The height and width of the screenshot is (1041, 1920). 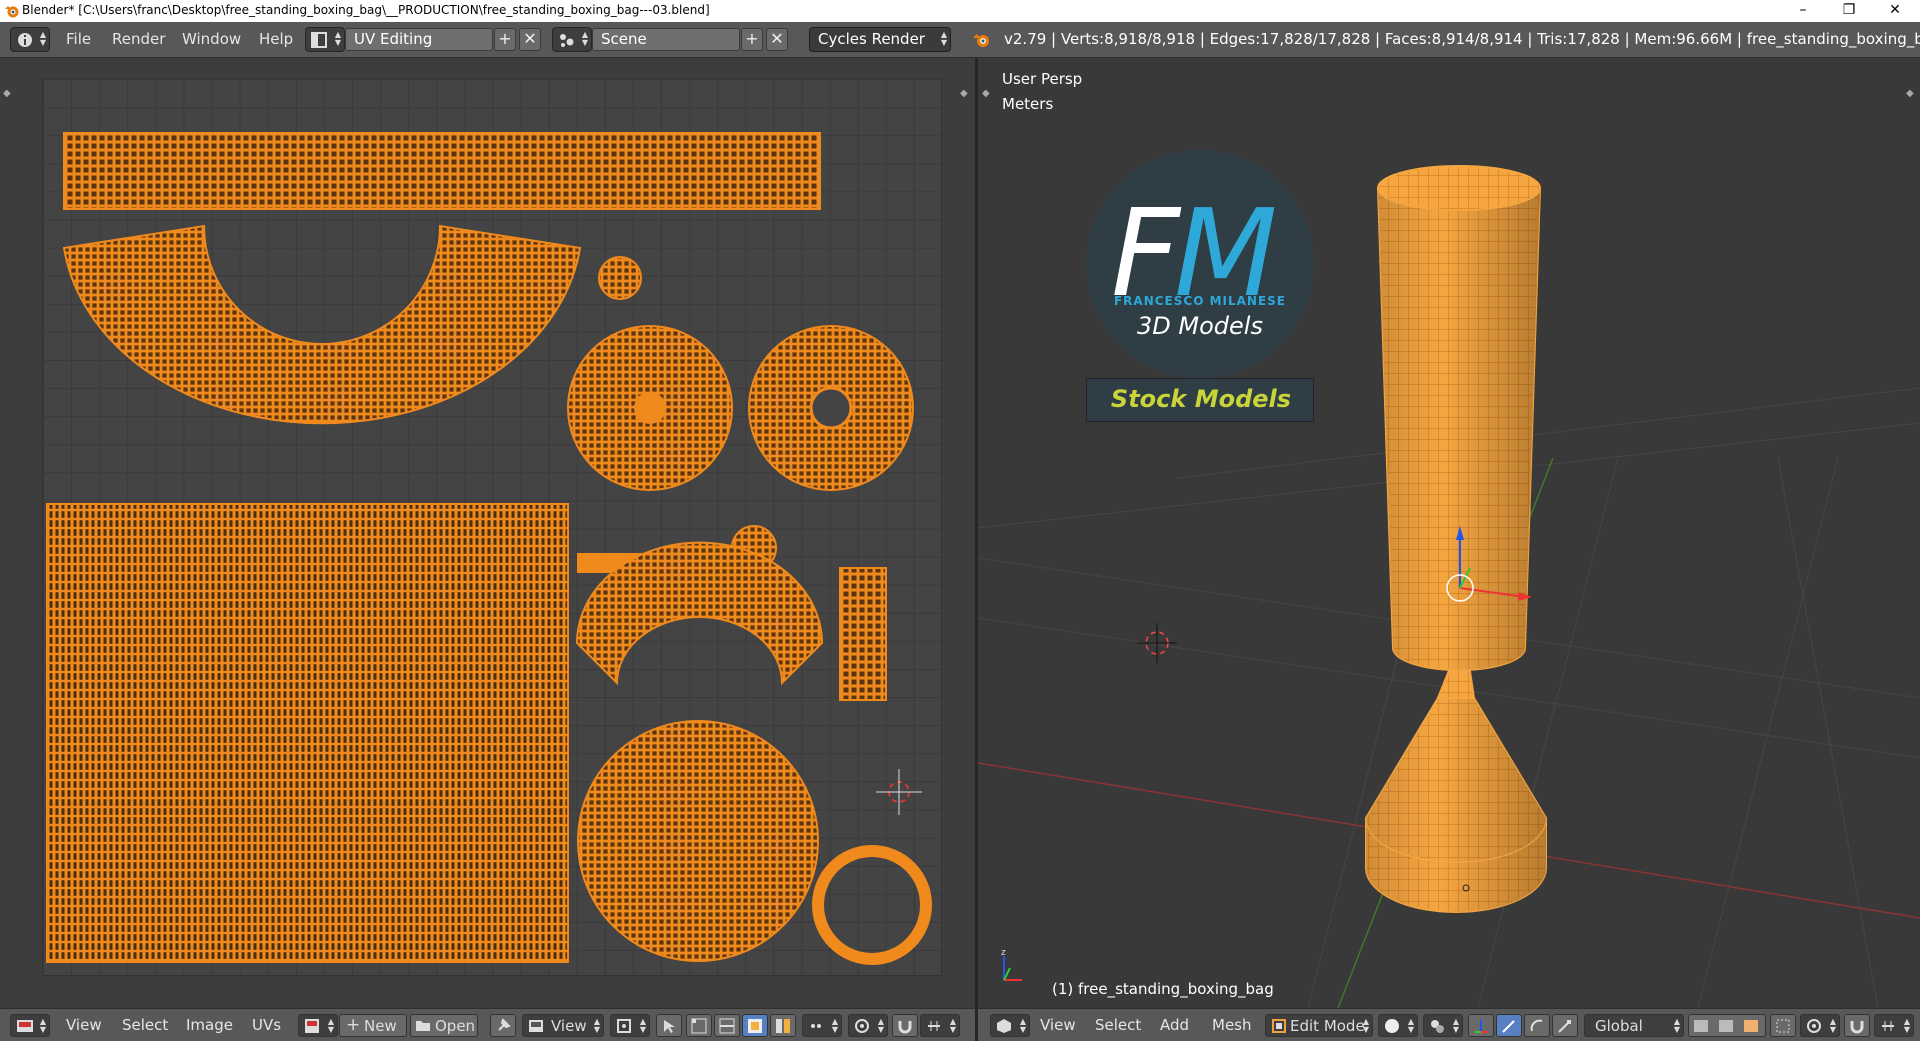 What do you see at coordinates (1398, 1025) in the screenshot?
I see `shading-select: ▲ ▼` at bounding box center [1398, 1025].